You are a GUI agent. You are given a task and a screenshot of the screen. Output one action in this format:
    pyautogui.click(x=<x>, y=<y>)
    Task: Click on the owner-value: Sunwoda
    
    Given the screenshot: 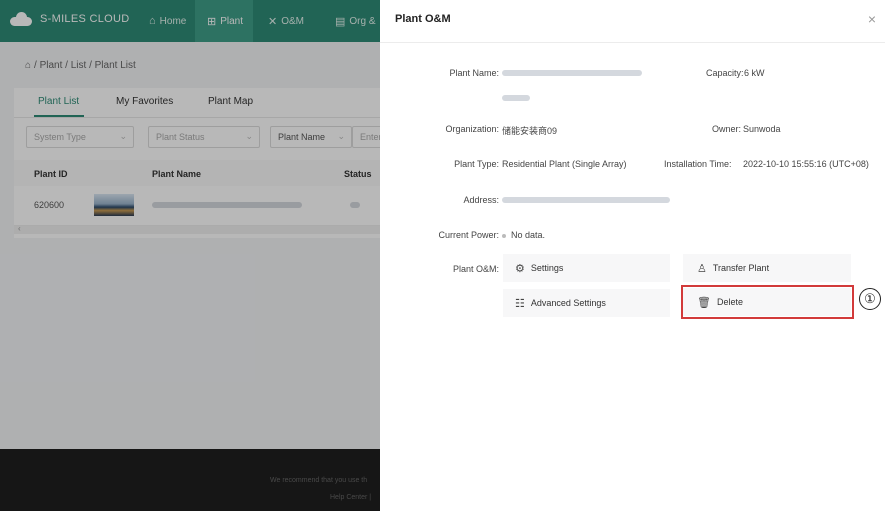 What is the action you would take?
    pyautogui.click(x=762, y=129)
    